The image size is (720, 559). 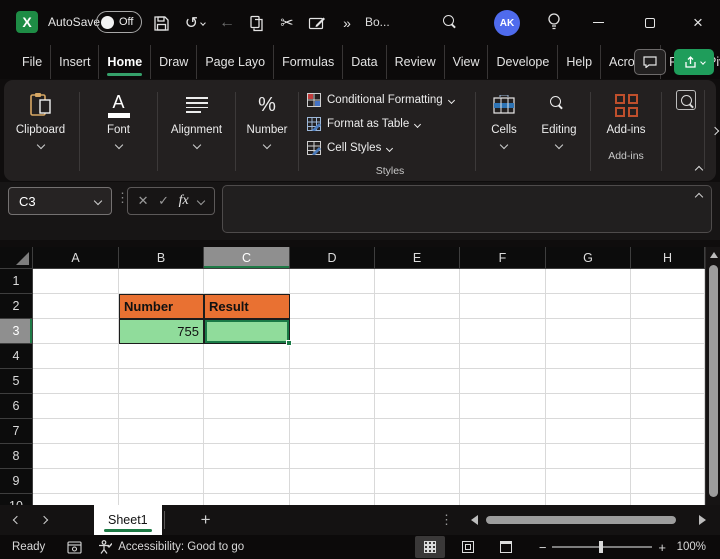 I want to click on fill-handle, so click(x=289, y=343).